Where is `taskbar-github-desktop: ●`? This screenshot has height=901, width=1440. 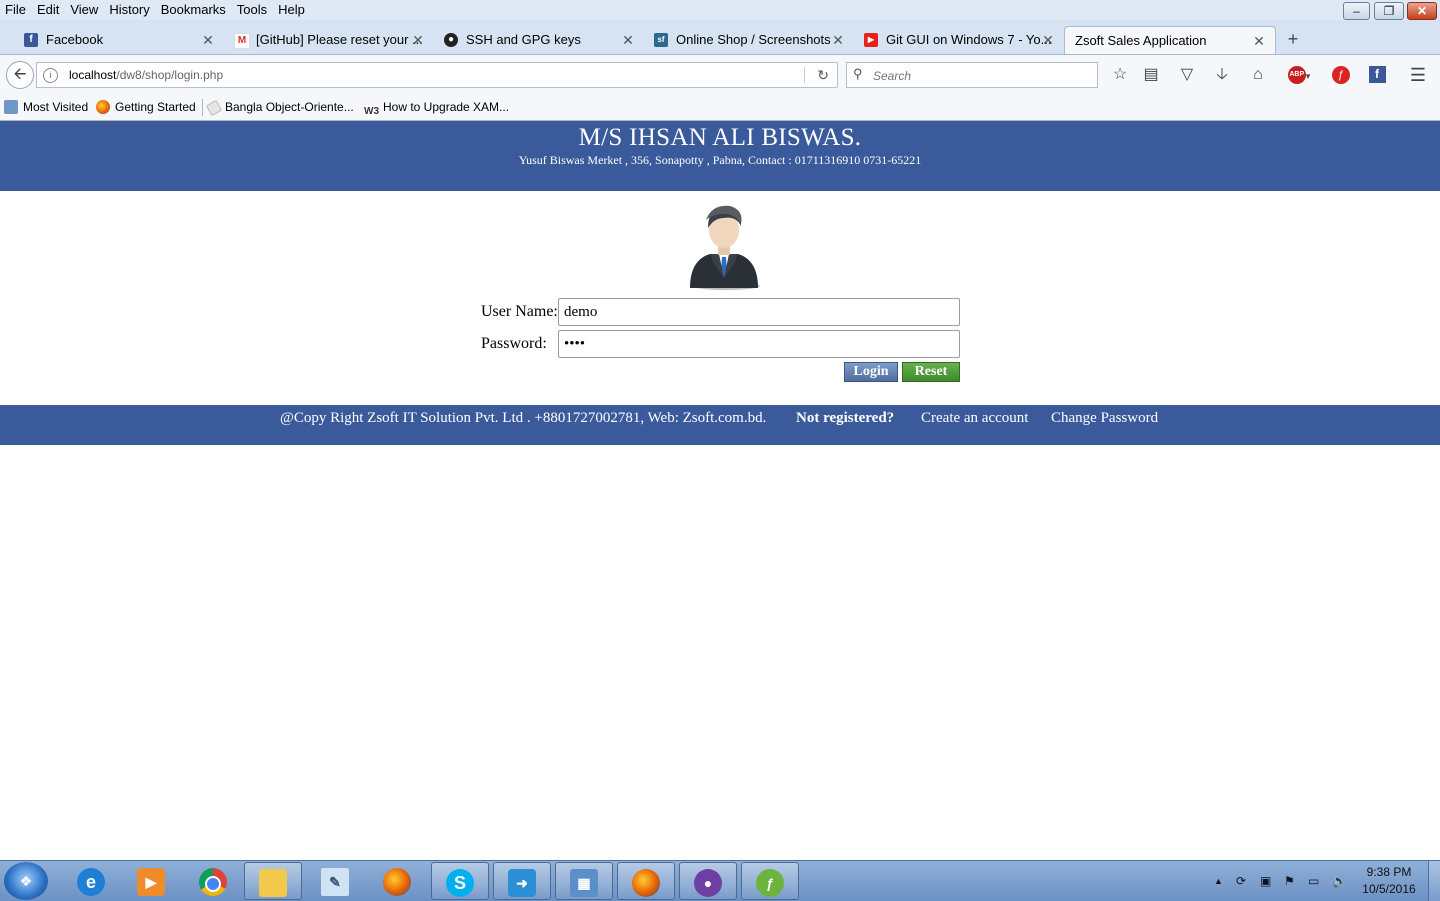 taskbar-github-desktop: ● is located at coordinates (708, 881).